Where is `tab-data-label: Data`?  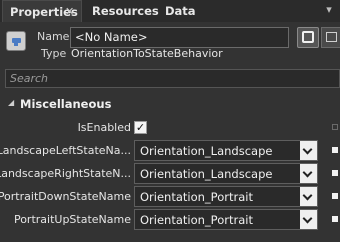 tab-data-label: Data is located at coordinates (180, 11).